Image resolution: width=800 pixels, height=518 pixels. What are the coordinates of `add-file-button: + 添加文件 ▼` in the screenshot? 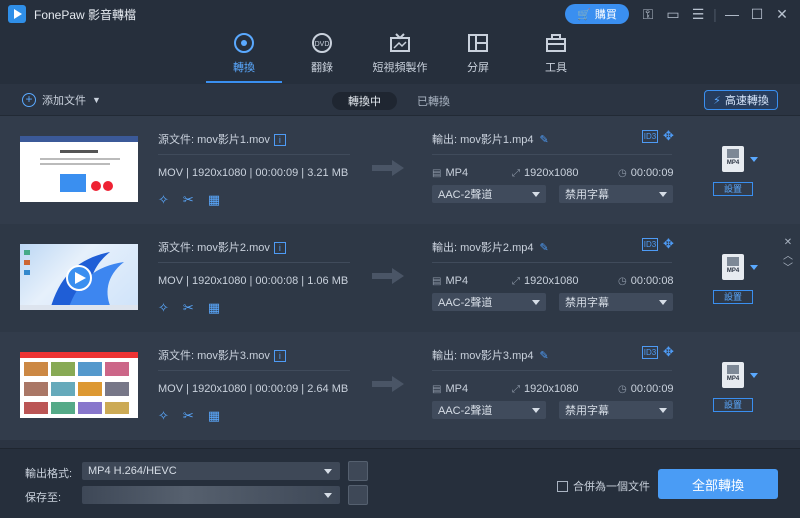 It's located at (61, 100).